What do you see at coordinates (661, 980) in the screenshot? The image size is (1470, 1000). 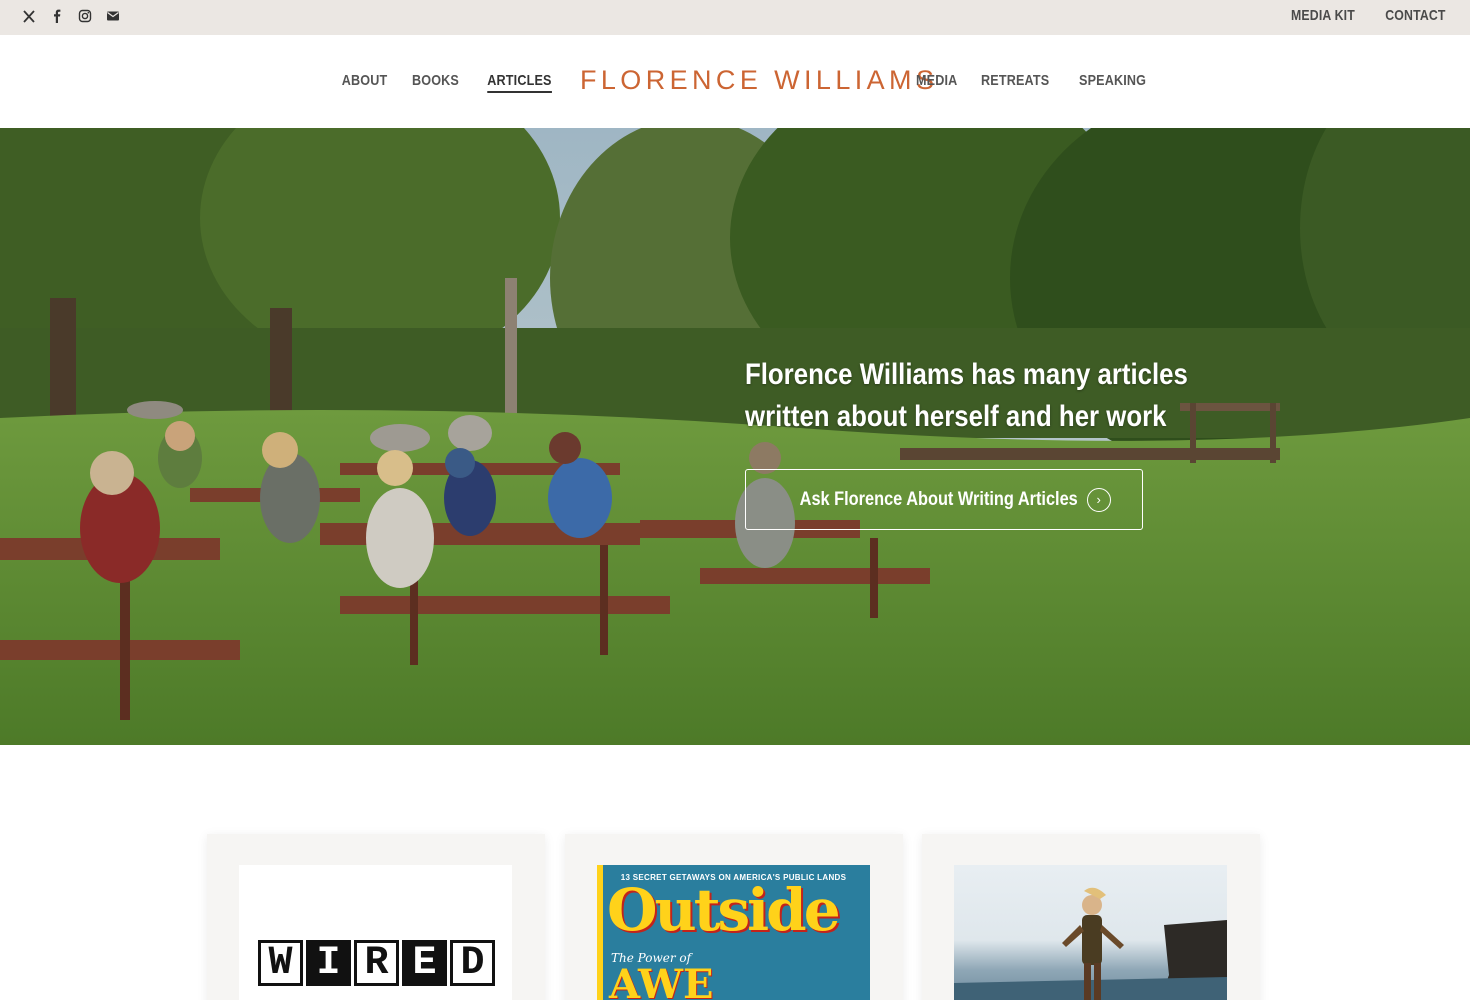 I see `cover-headline: AWE` at bounding box center [661, 980].